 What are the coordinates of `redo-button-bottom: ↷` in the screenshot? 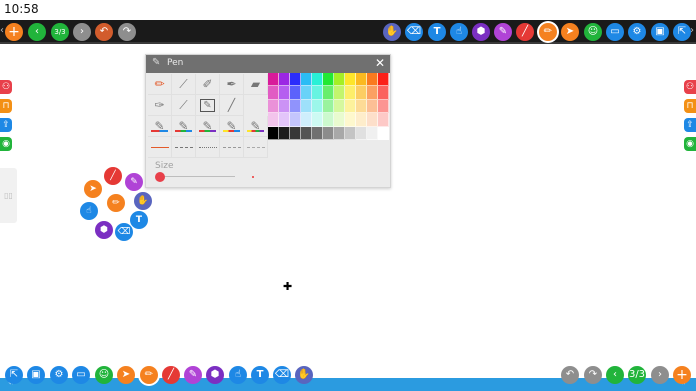 It's located at (593, 375).